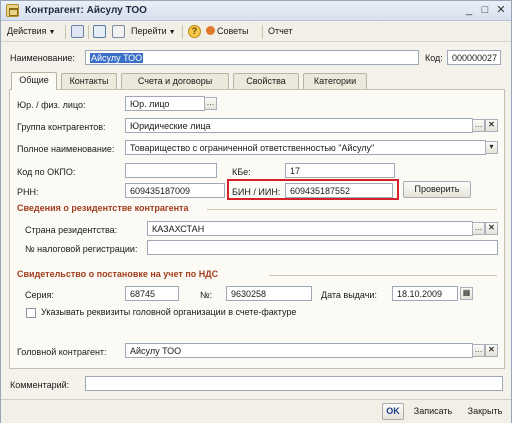  I want to click on okpo-input, so click(171, 170).